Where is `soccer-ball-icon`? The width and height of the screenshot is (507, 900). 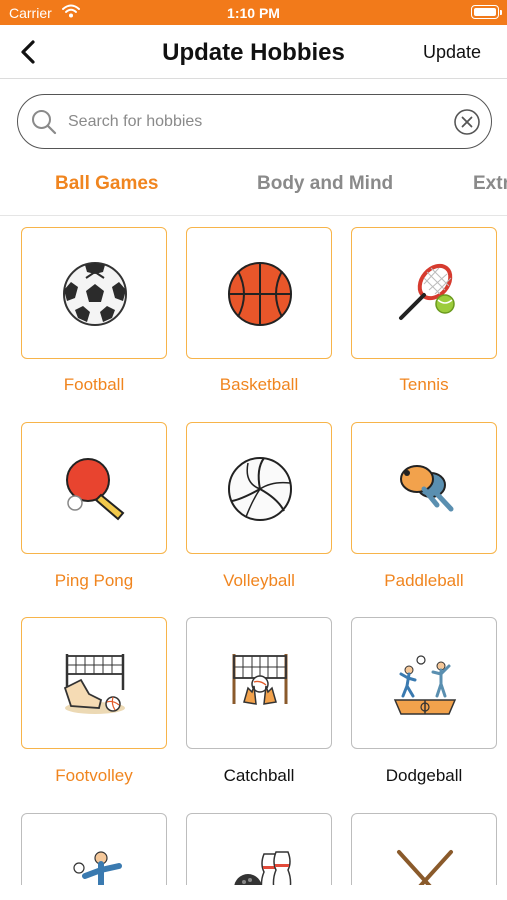
soccer-ball-icon is located at coordinates (95, 294).